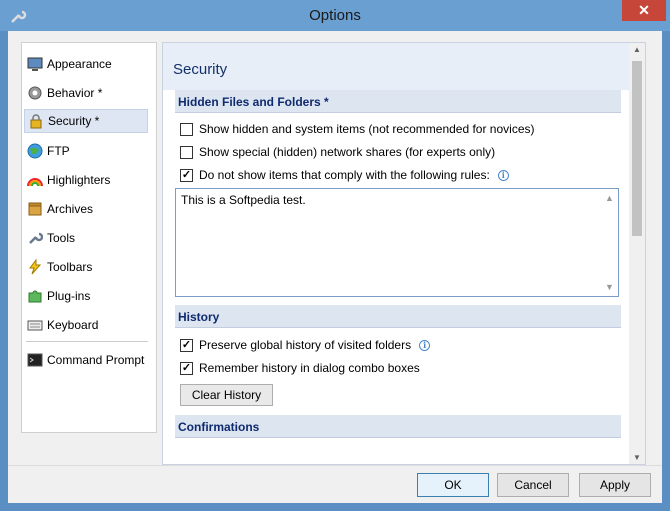  I want to click on apply-button: Apply, so click(615, 485).